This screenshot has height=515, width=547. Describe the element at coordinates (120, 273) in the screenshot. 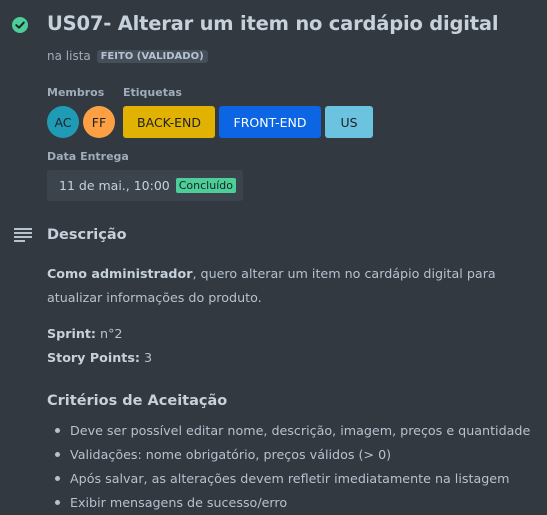

I see `description-intro-bold: Como administrador` at that location.